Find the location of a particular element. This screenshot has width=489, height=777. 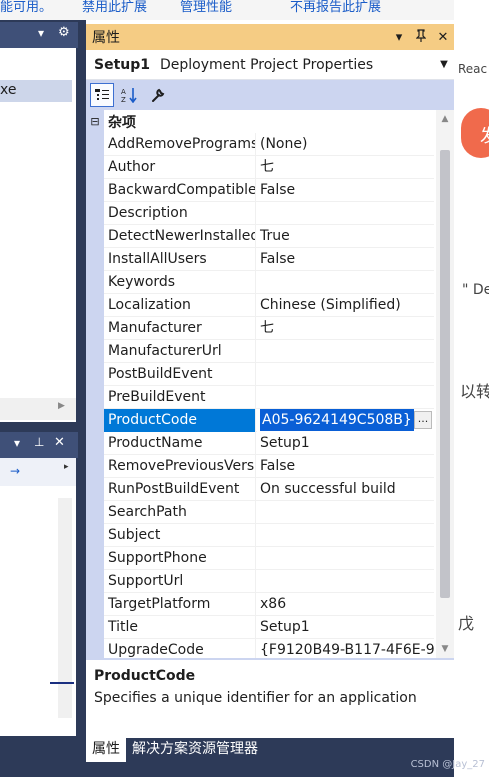

left-panel-hscrollbar: ▶ is located at coordinates (38, 409).